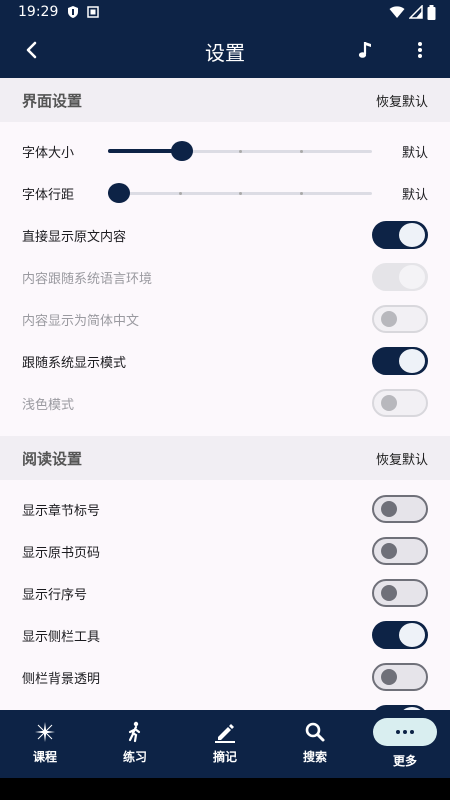 The image size is (450, 800). Describe the element at coordinates (225, 12) in the screenshot. I see `status-bar: 19:29` at that location.